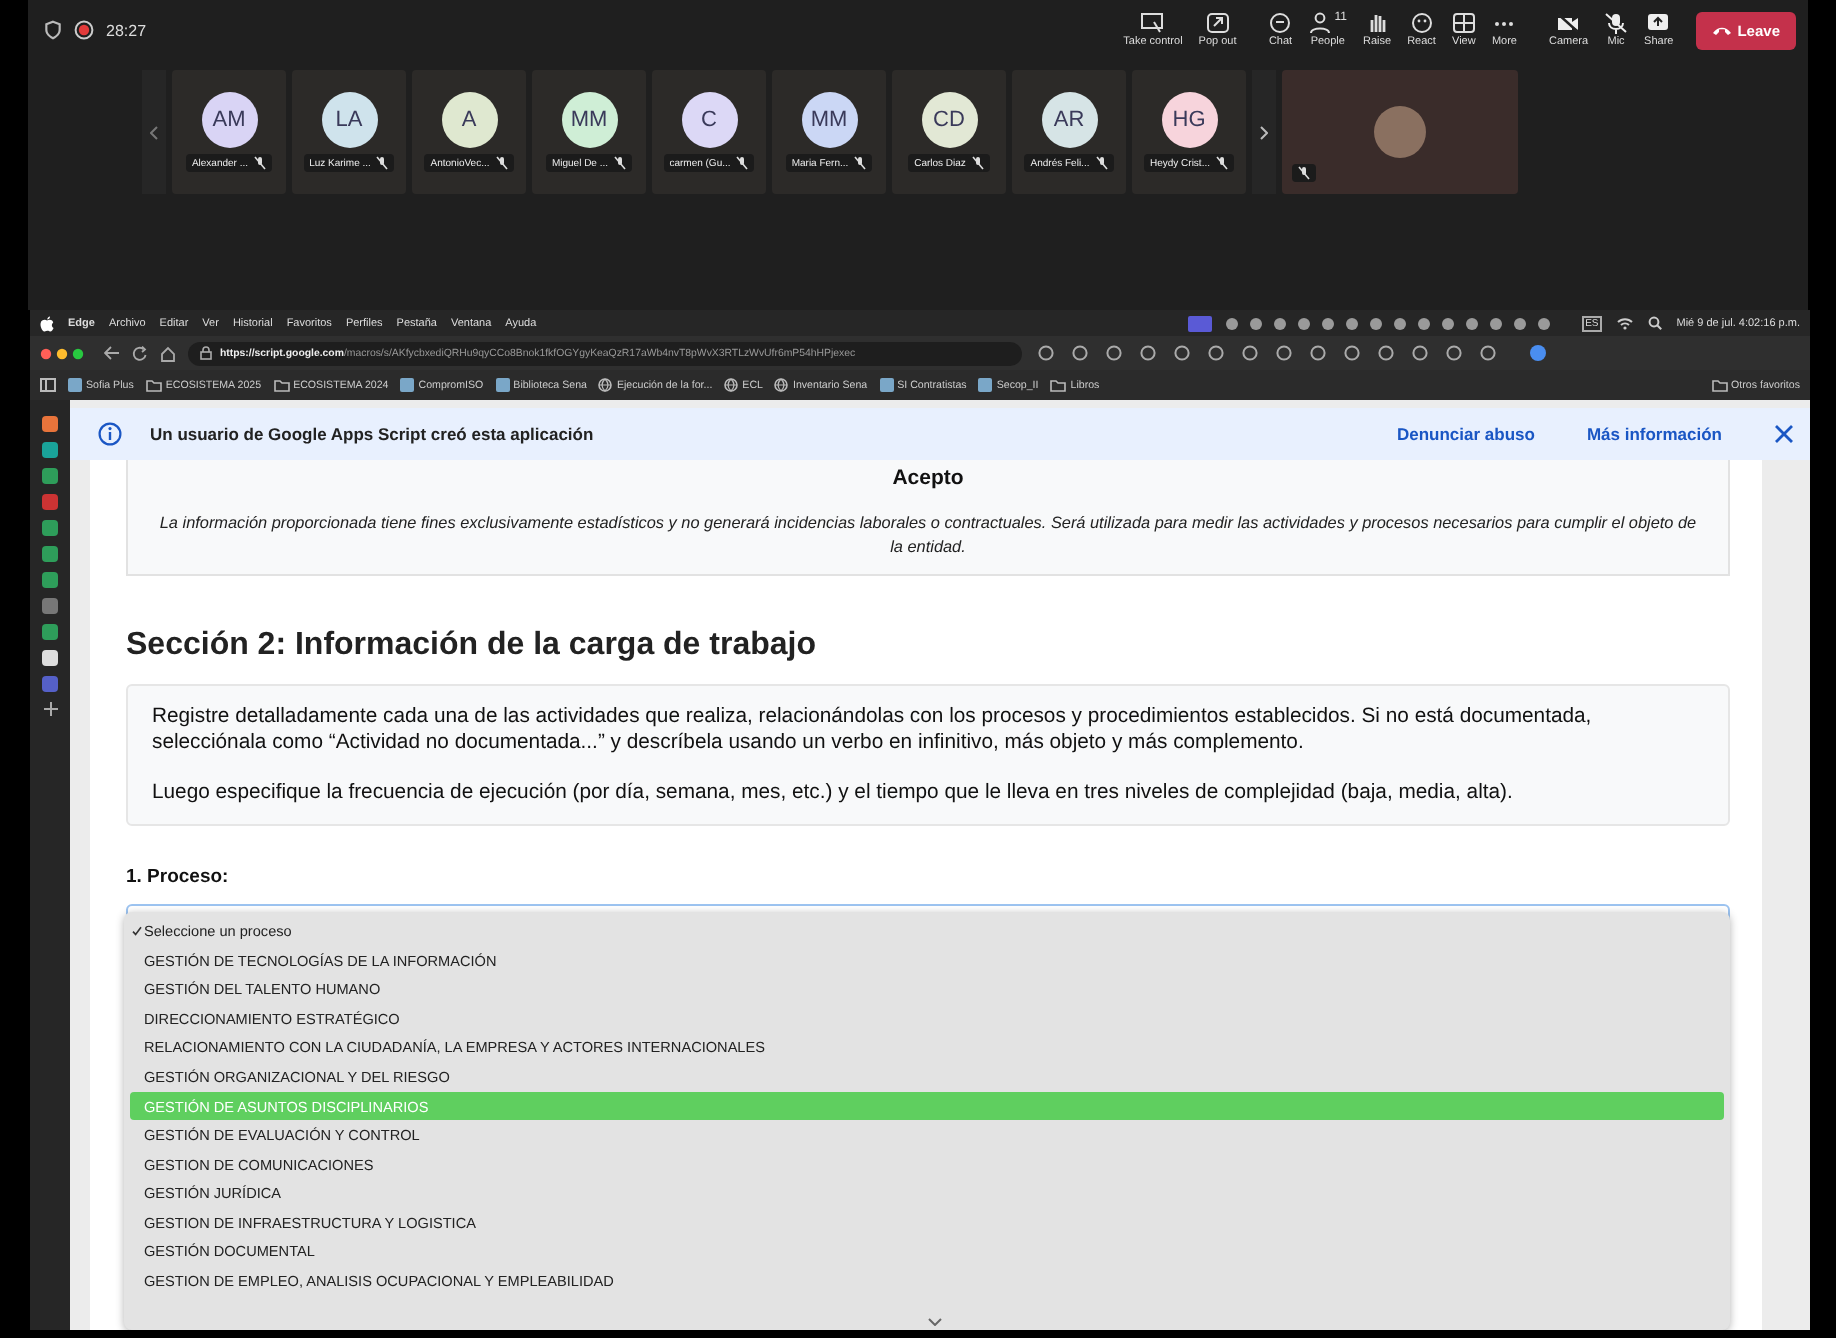  I want to click on avatar: AM, so click(229, 120).